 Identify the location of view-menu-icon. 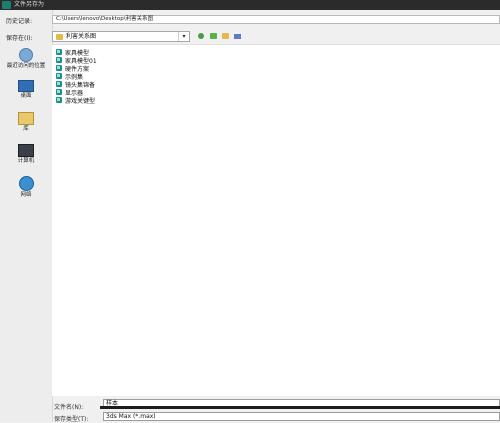
(237, 36).